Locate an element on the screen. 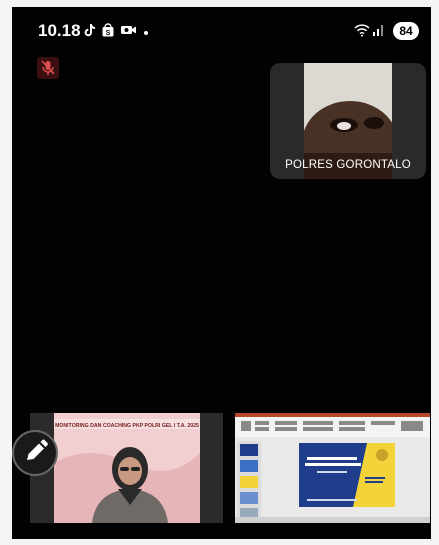 Image resolution: width=439 pixels, height=545 pixels. mic-off-icon is located at coordinates (48, 67).